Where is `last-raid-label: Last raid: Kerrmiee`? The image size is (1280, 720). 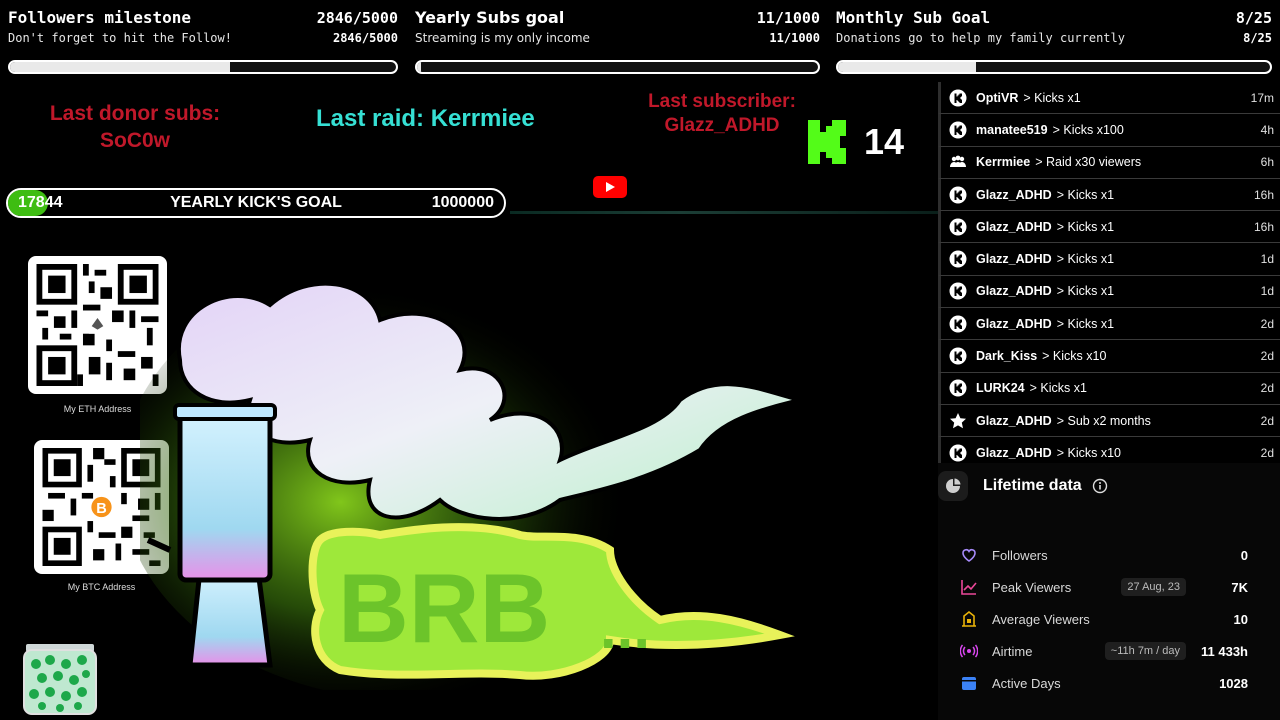
last-raid-label: Last raid: Kerrmiee is located at coordinates (425, 118).